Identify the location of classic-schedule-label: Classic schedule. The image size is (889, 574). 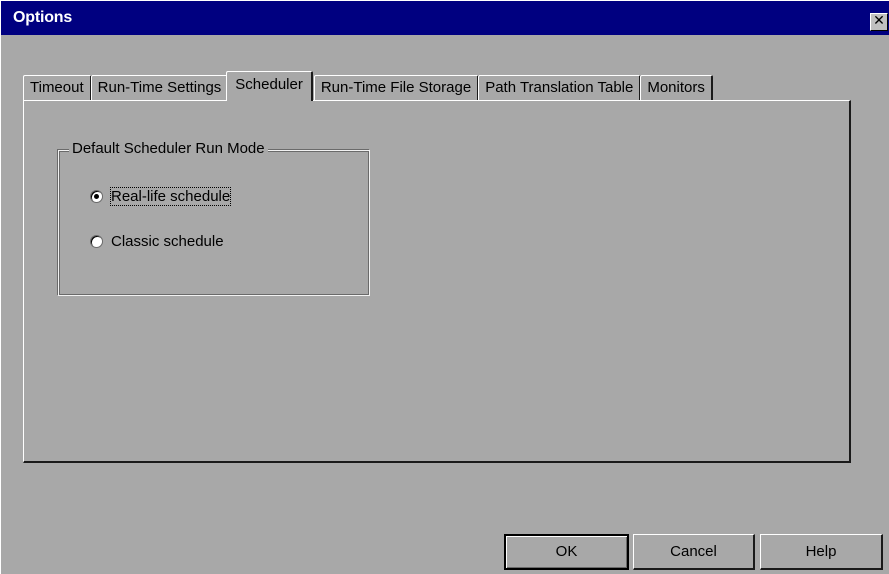
(167, 241).